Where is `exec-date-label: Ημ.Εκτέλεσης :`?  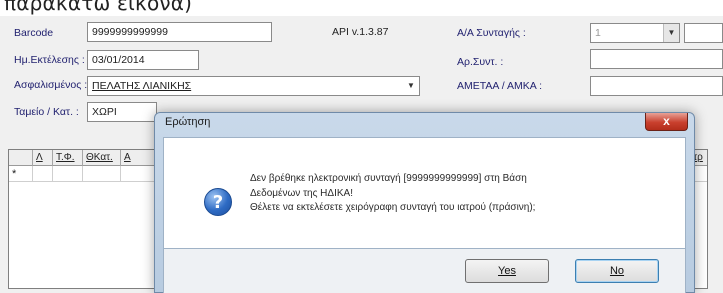 exec-date-label: Ημ.Εκτέλεσης : is located at coordinates (49, 60).